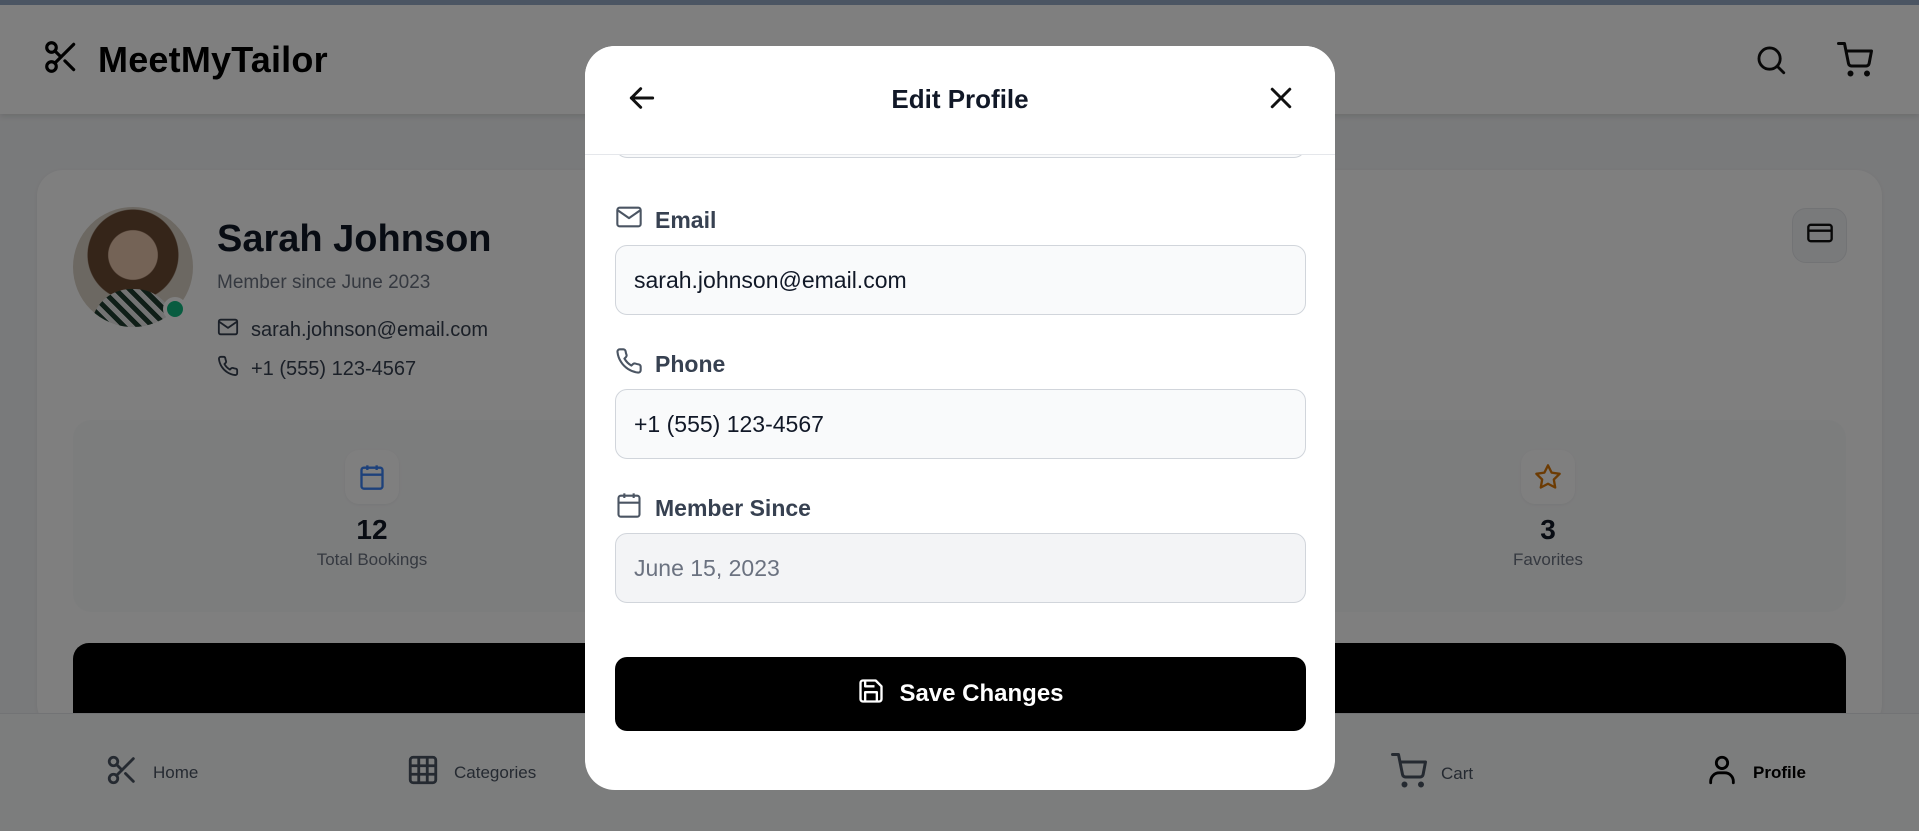  Describe the element at coordinates (871, 694) in the screenshot. I see `save-icon` at that location.